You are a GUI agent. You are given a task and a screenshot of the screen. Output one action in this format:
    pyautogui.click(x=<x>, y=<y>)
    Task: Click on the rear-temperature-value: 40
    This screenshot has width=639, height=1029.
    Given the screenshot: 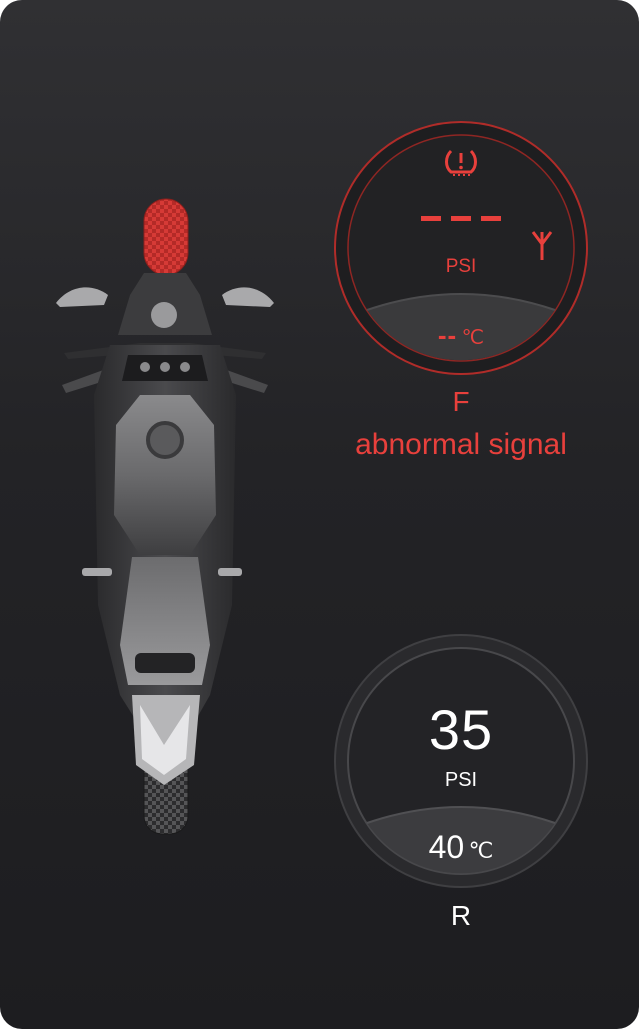 What is the action you would take?
    pyautogui.click(x=446, y=847)
    